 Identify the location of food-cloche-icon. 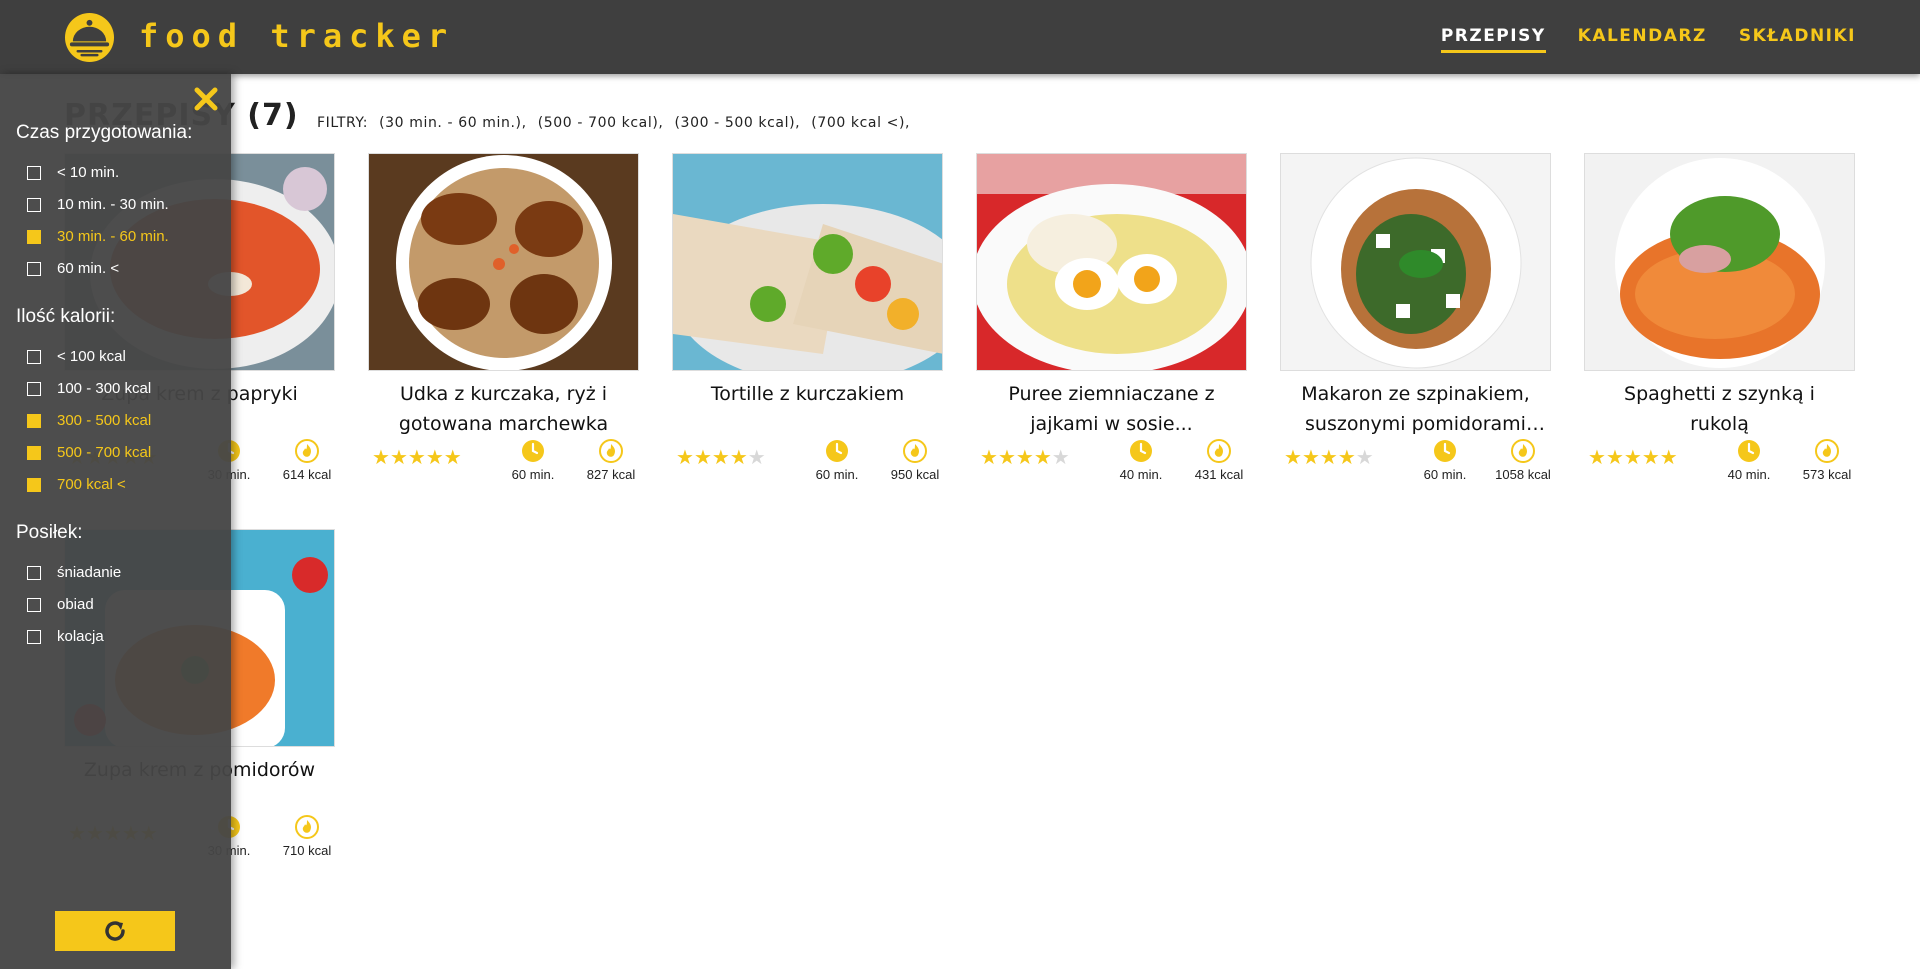
(89, 37).